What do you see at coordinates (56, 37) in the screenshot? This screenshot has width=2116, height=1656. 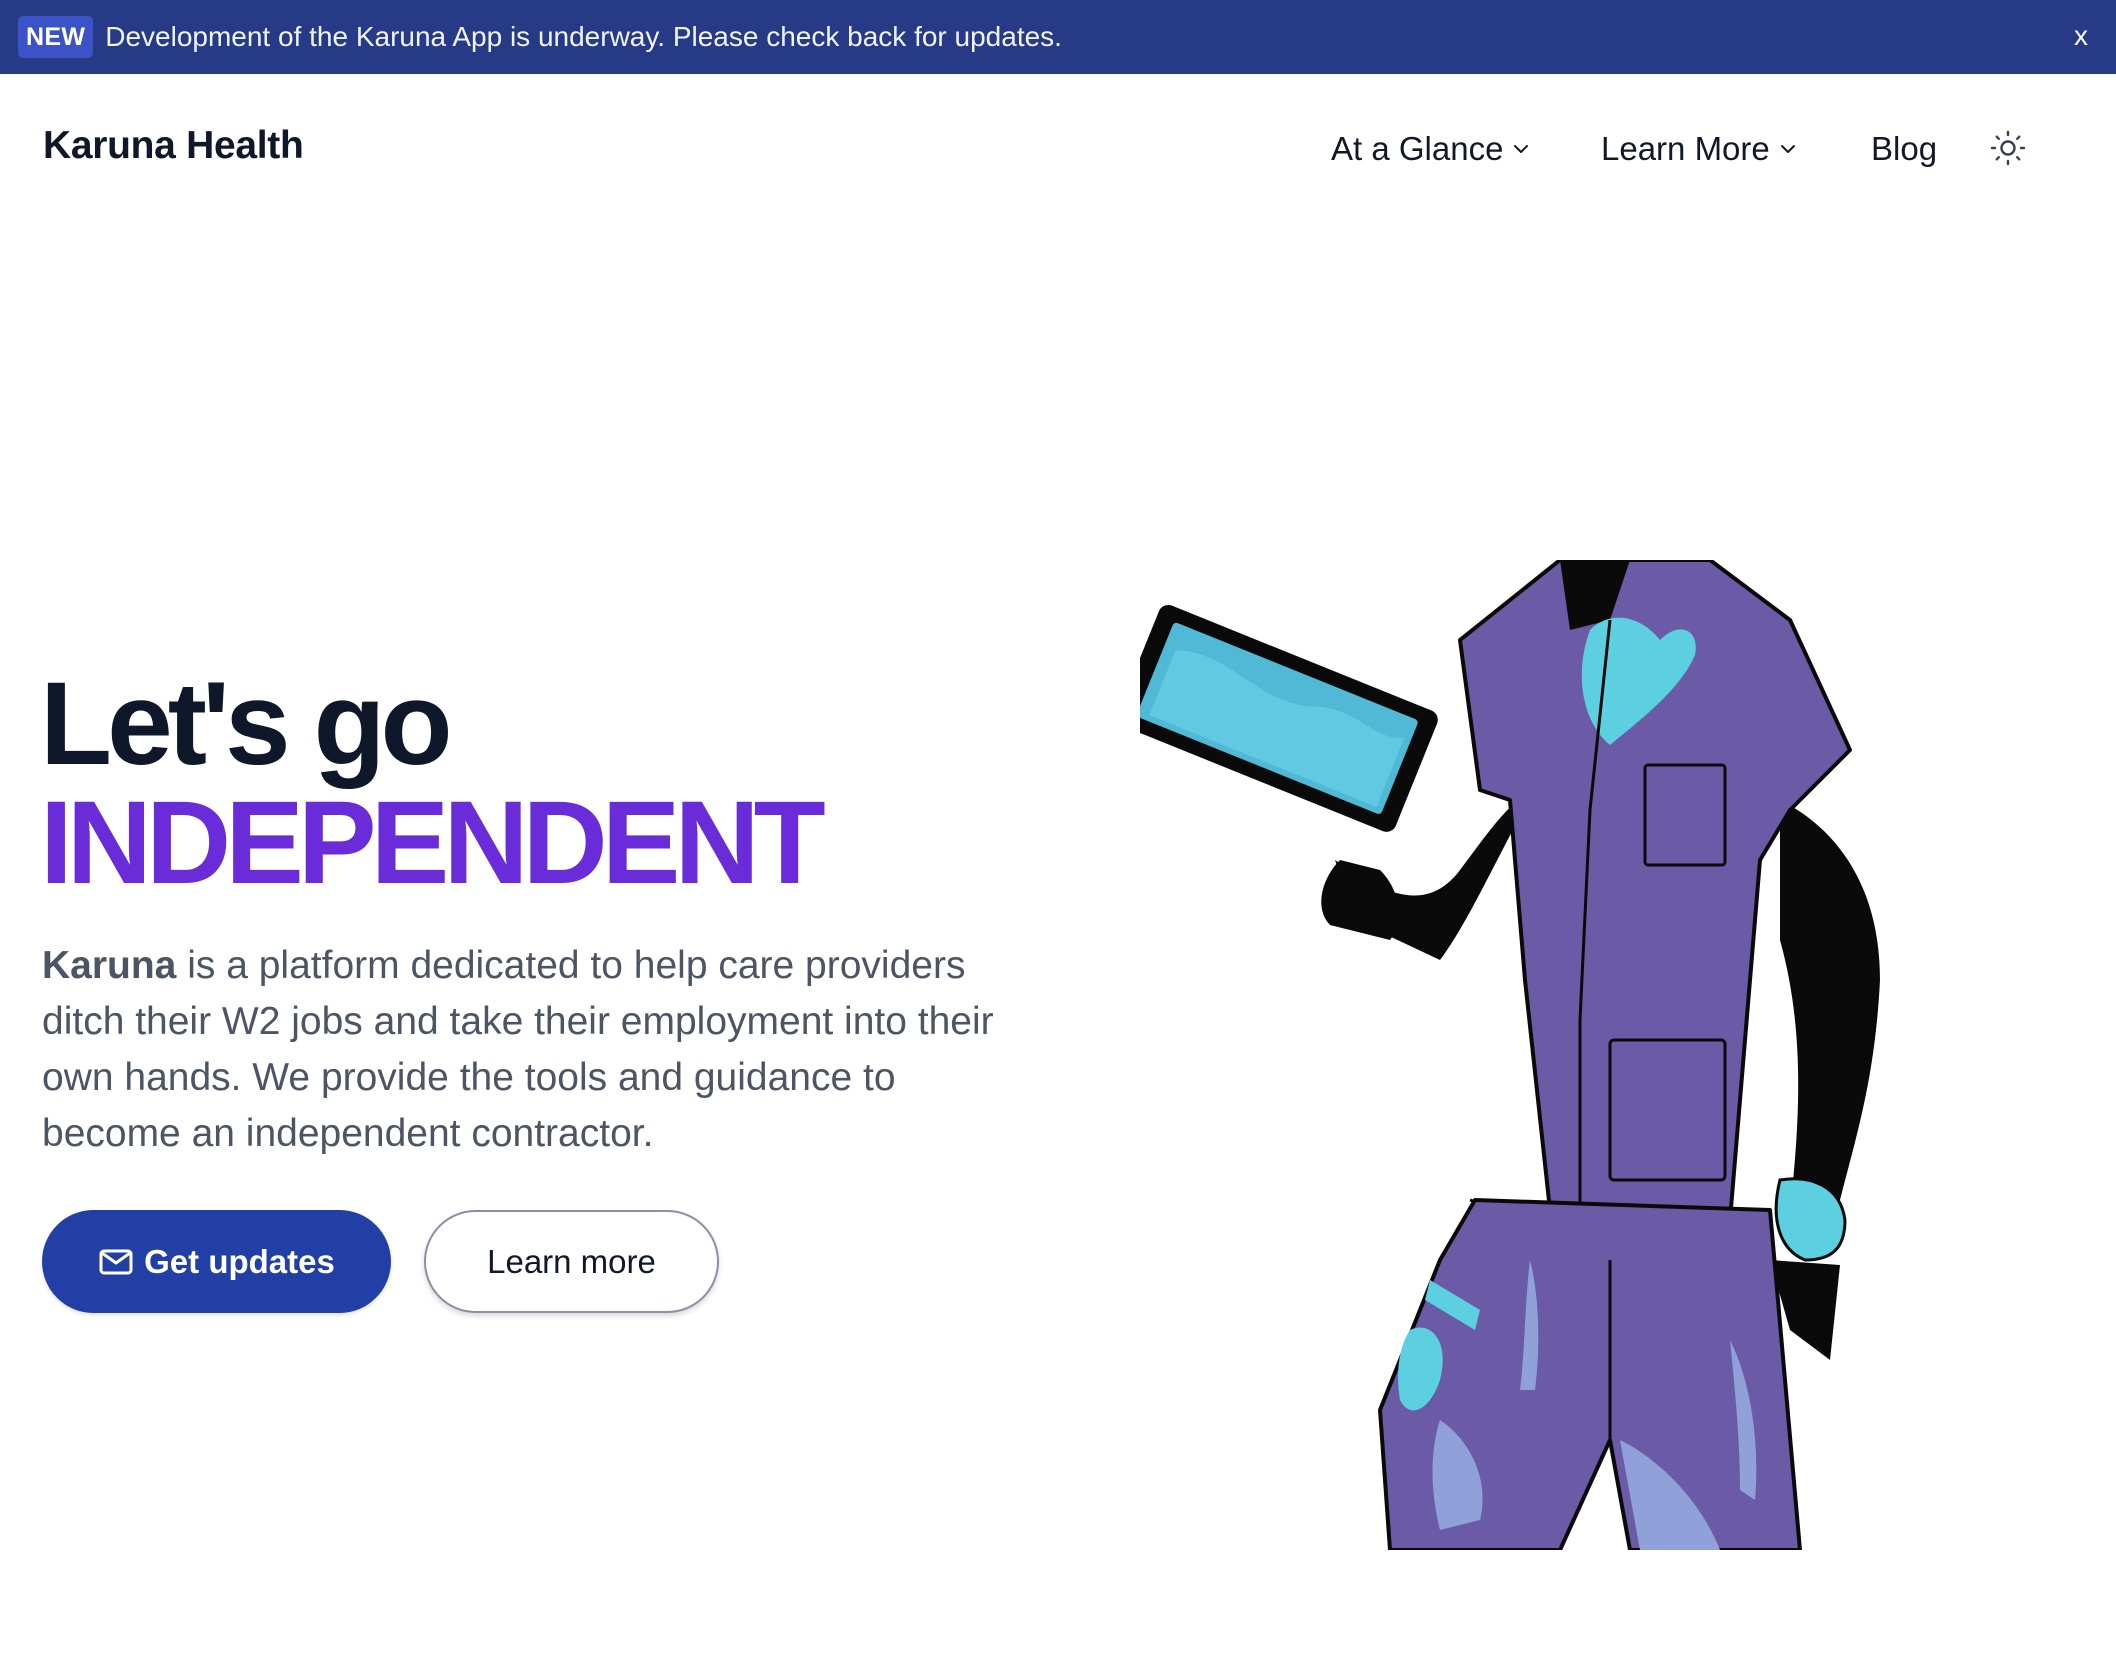 I see `new-badge: NEW` at bounding box center [56, 37].